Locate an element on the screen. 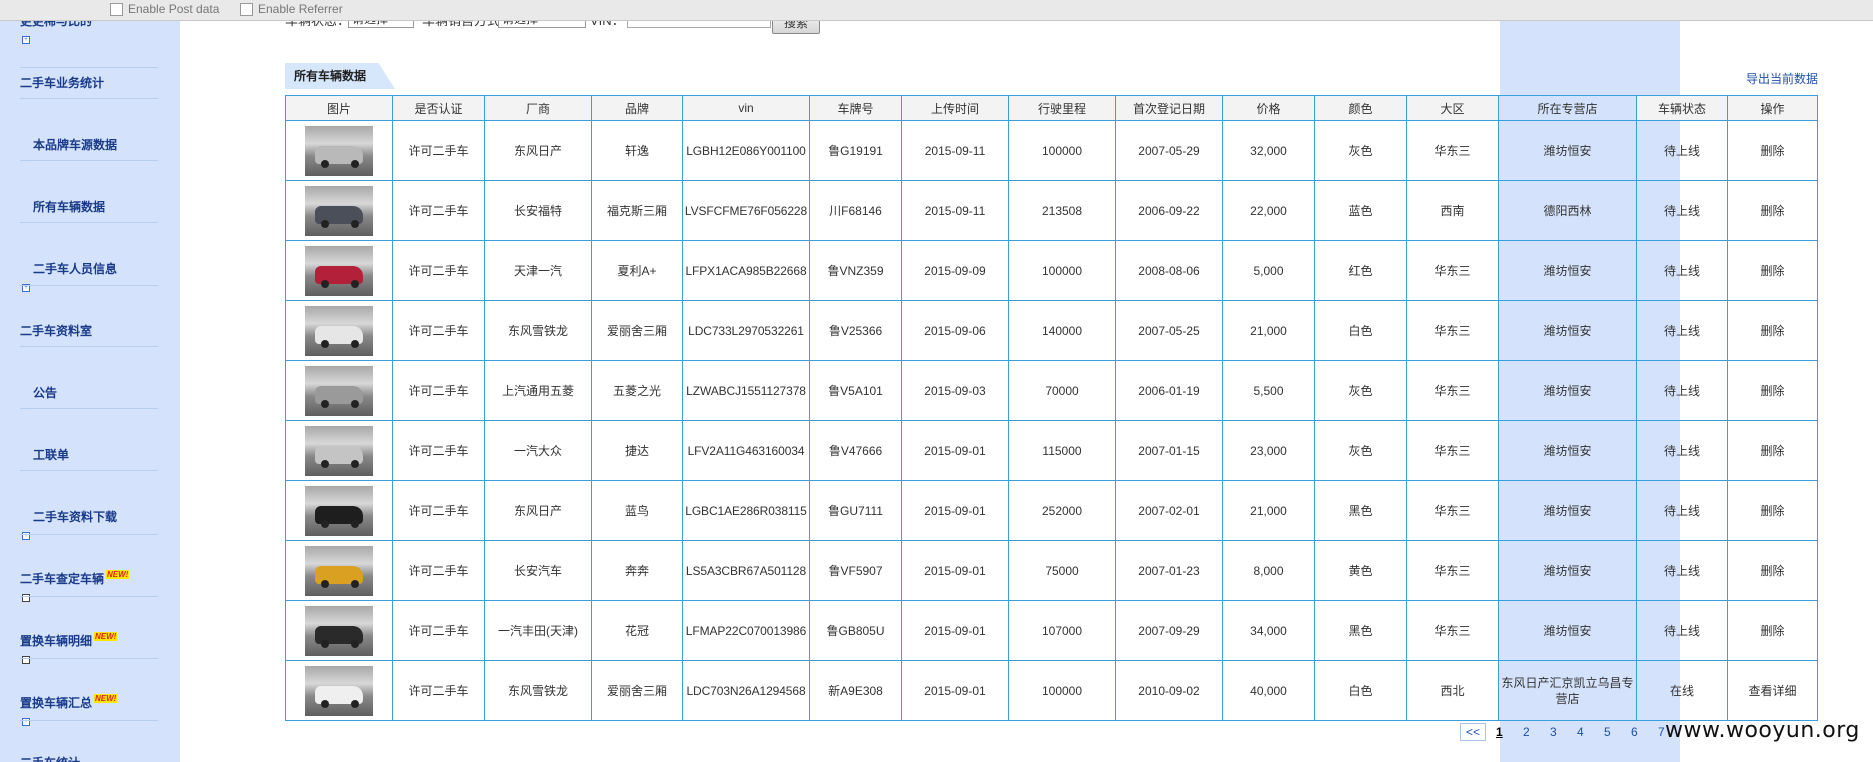  cell-region: 华东三 is located at coordinates (1452, 150).